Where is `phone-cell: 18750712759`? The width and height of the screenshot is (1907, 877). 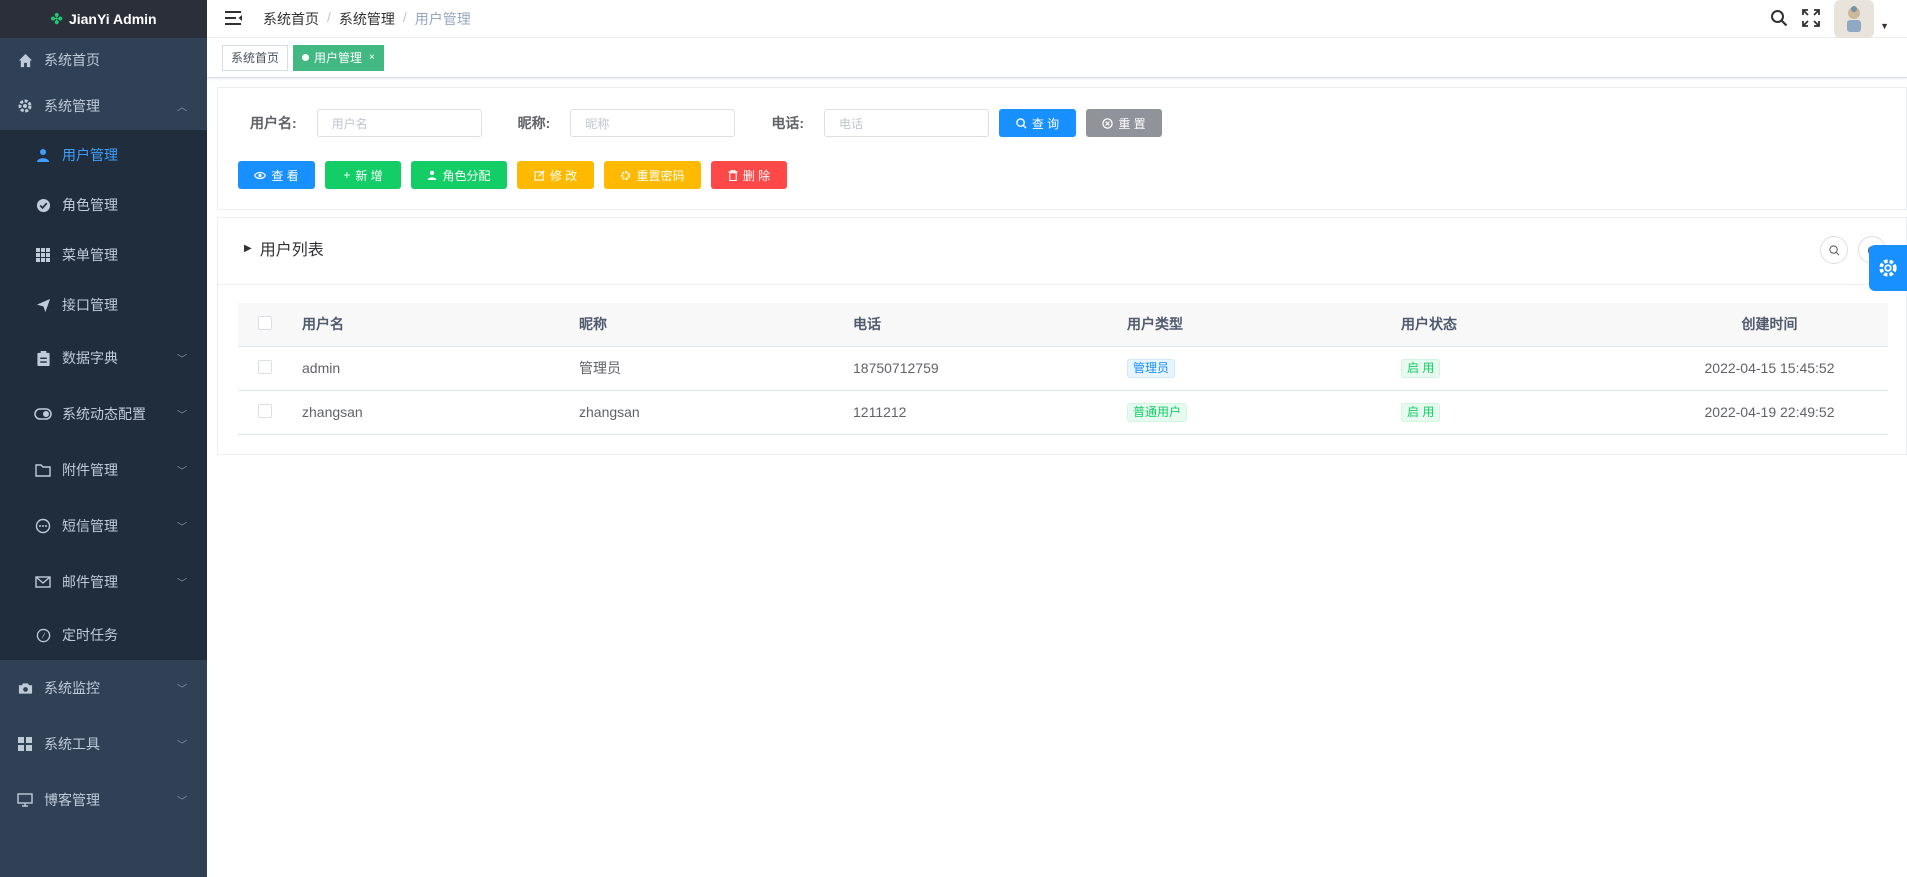
phone-cell: 18750712759 is located at coordinates (990, 368).